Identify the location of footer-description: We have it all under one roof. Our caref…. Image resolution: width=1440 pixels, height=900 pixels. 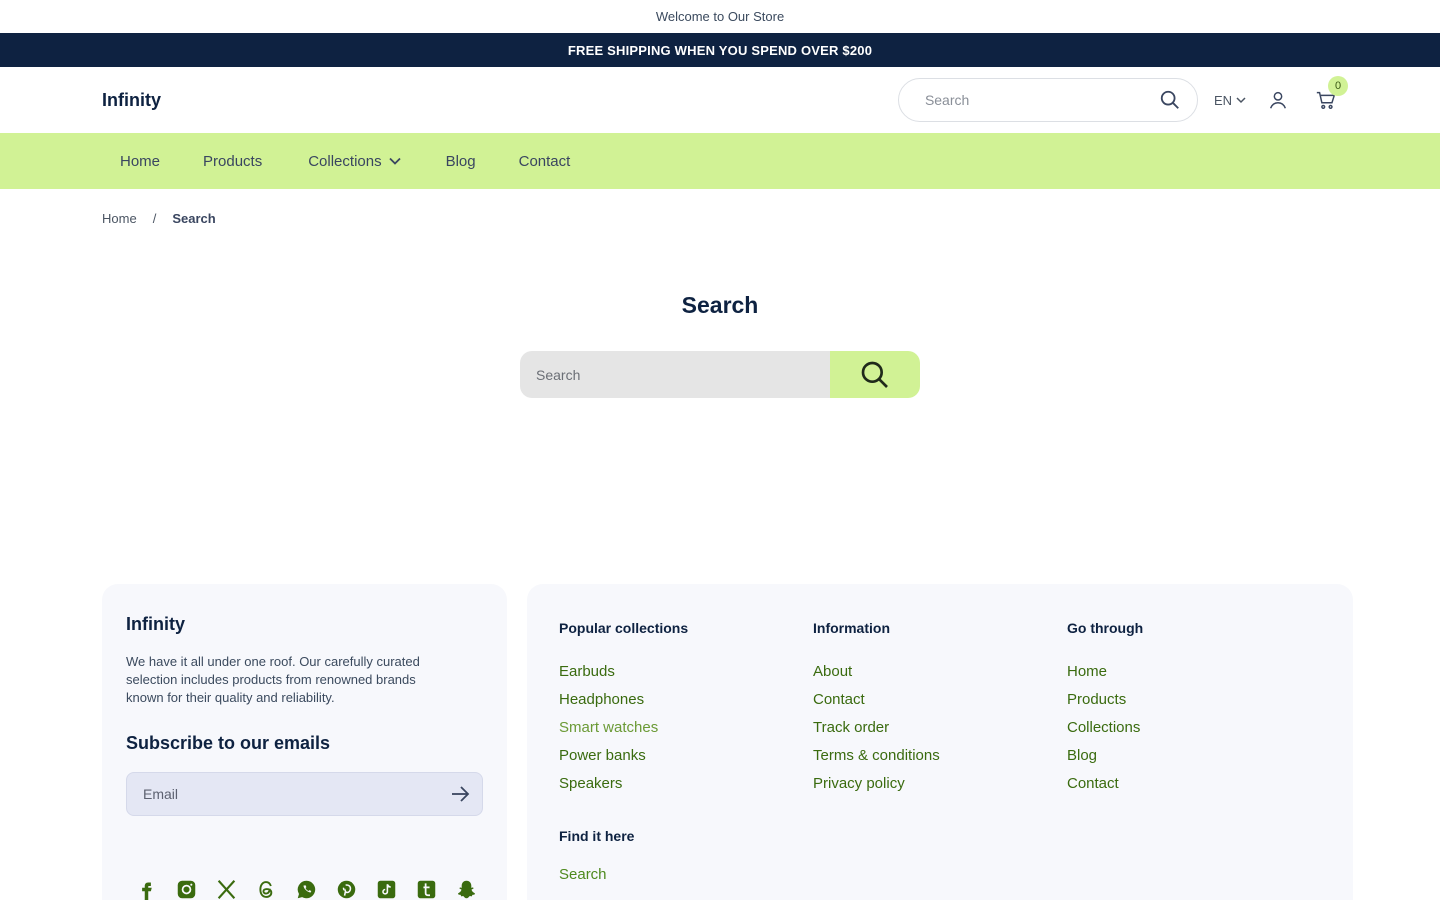
(273, 679).